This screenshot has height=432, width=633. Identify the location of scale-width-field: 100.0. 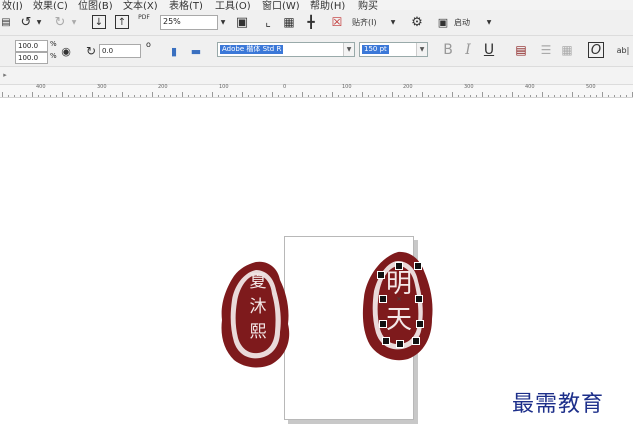
(31, 46).